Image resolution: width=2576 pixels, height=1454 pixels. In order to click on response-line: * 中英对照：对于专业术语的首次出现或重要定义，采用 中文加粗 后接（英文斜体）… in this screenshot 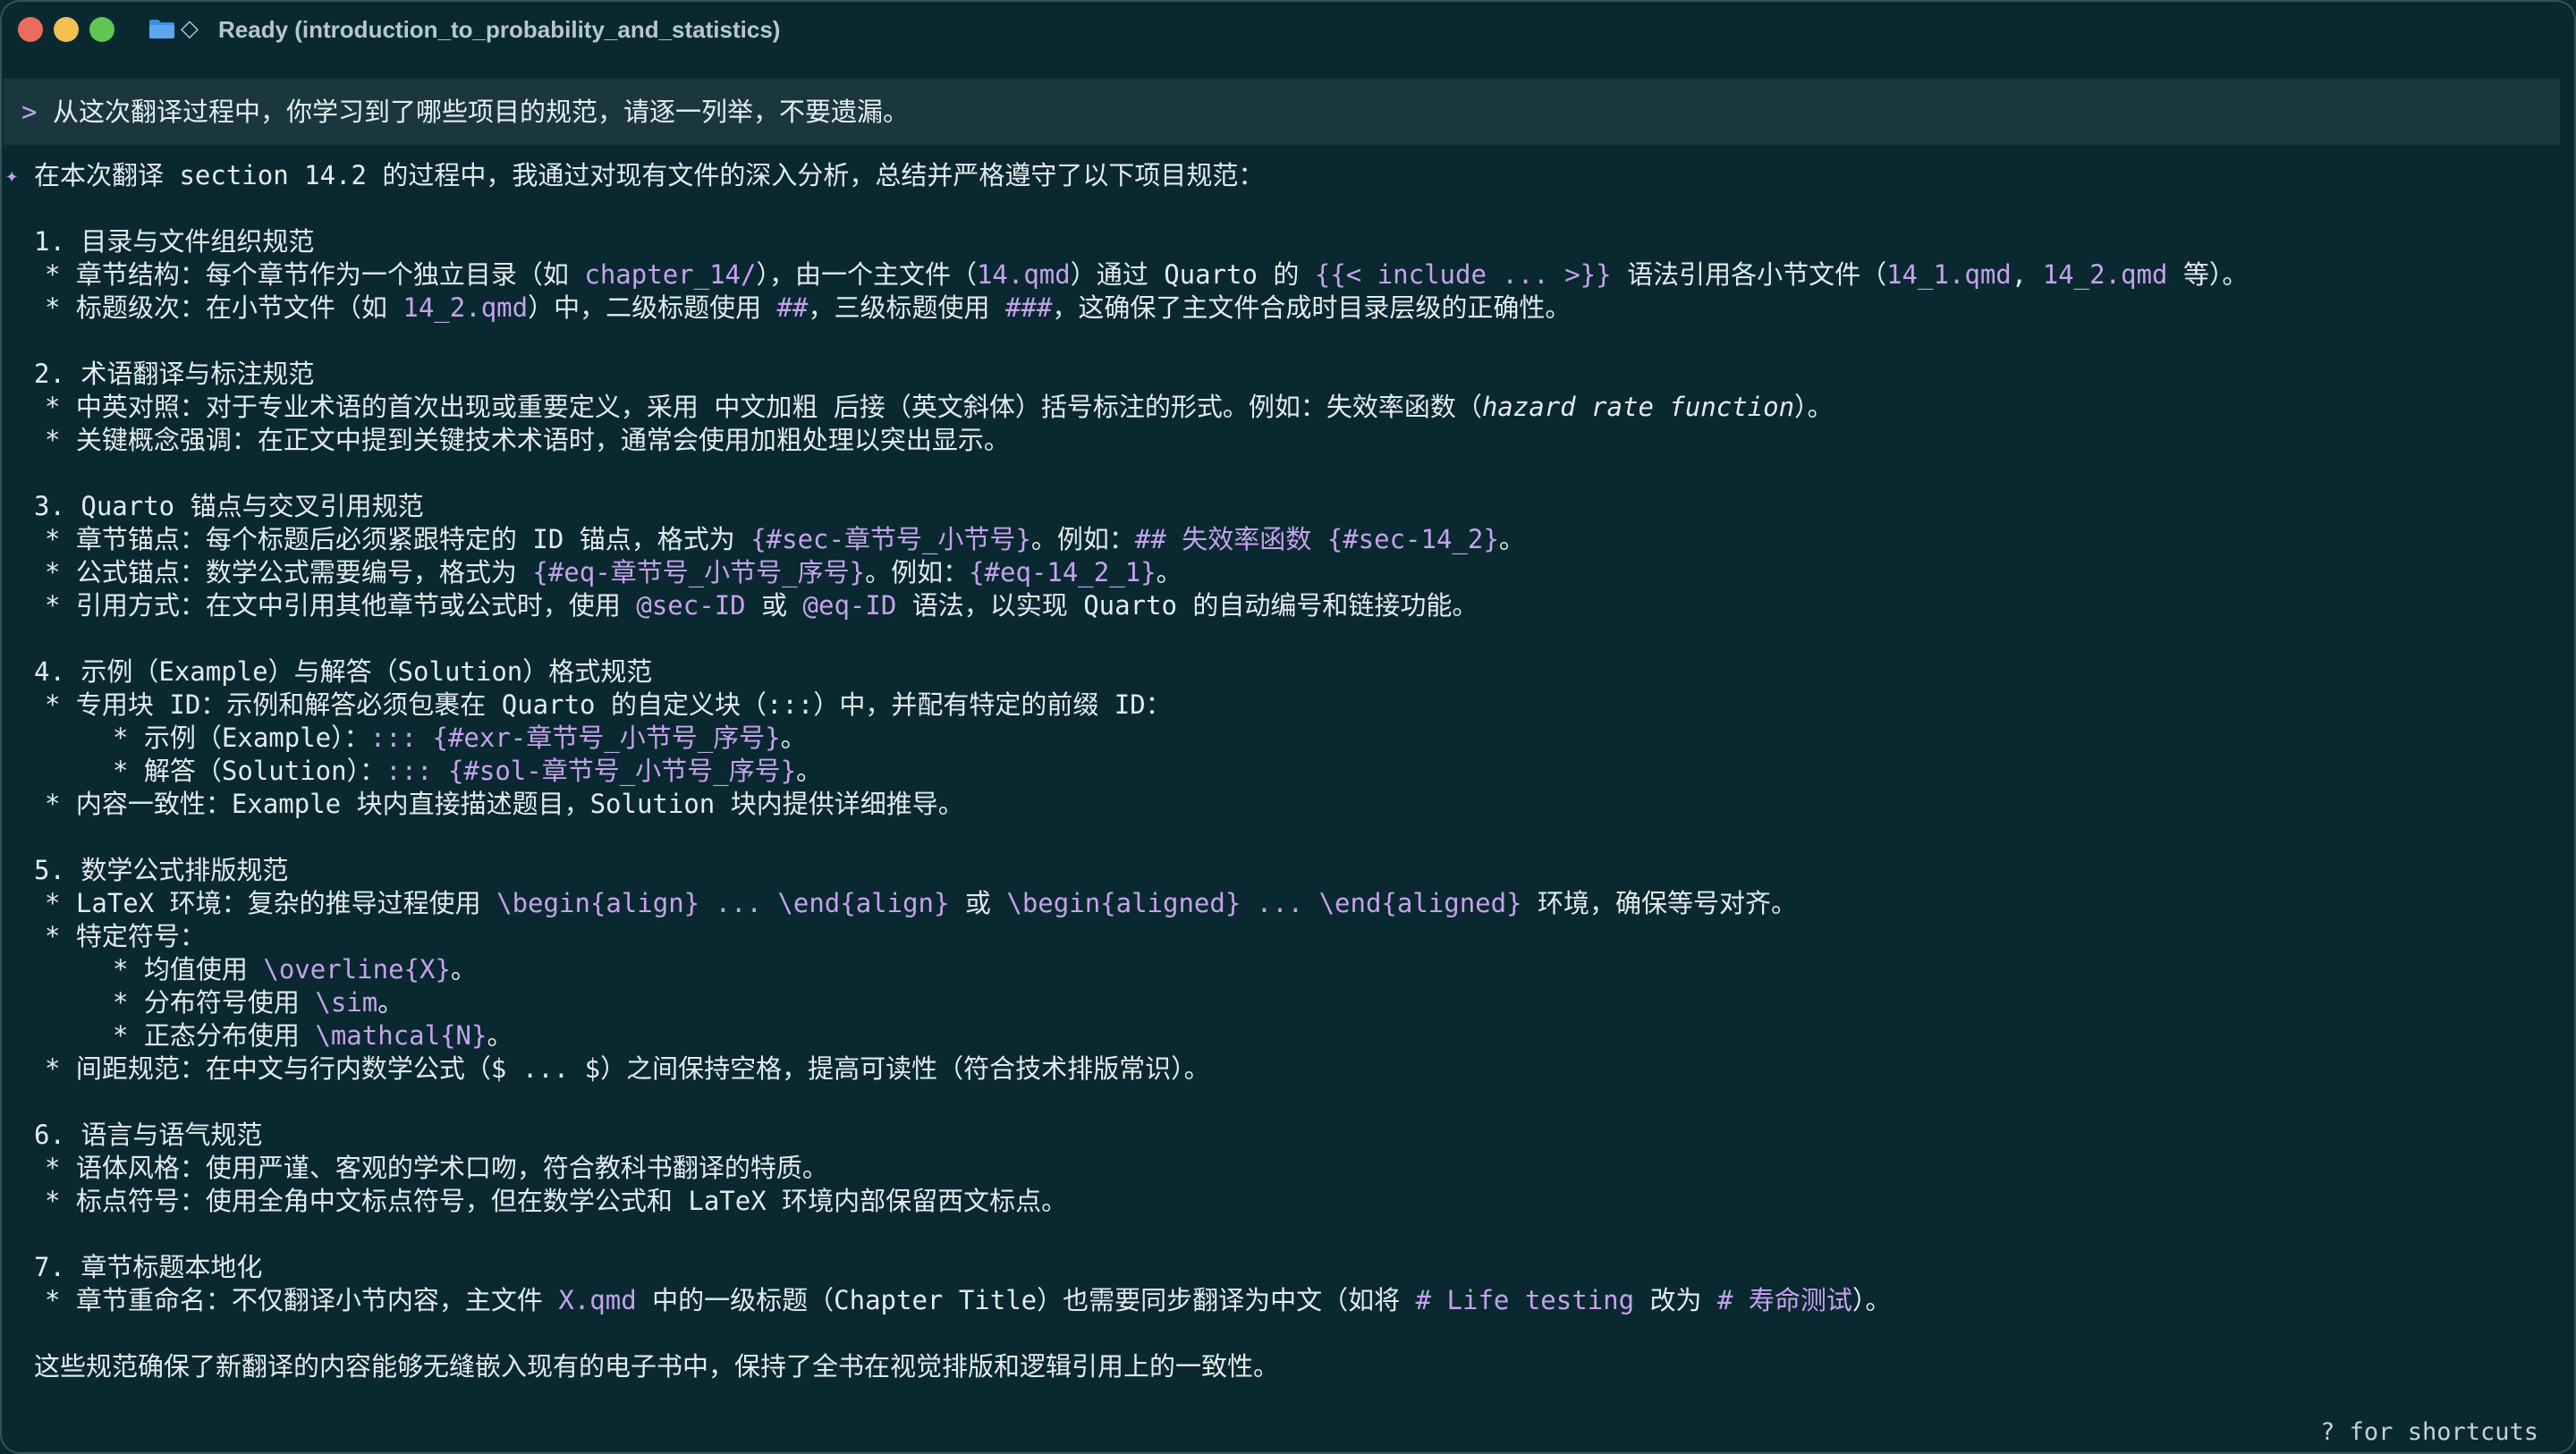, I will do `click(1288, 407)`.